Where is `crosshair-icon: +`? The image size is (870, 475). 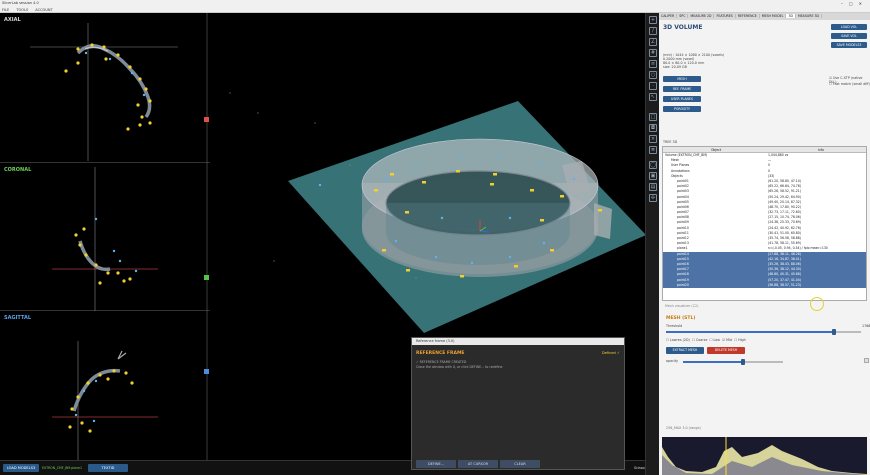 crosshair-icon: + is located at coordinates (653, 20).